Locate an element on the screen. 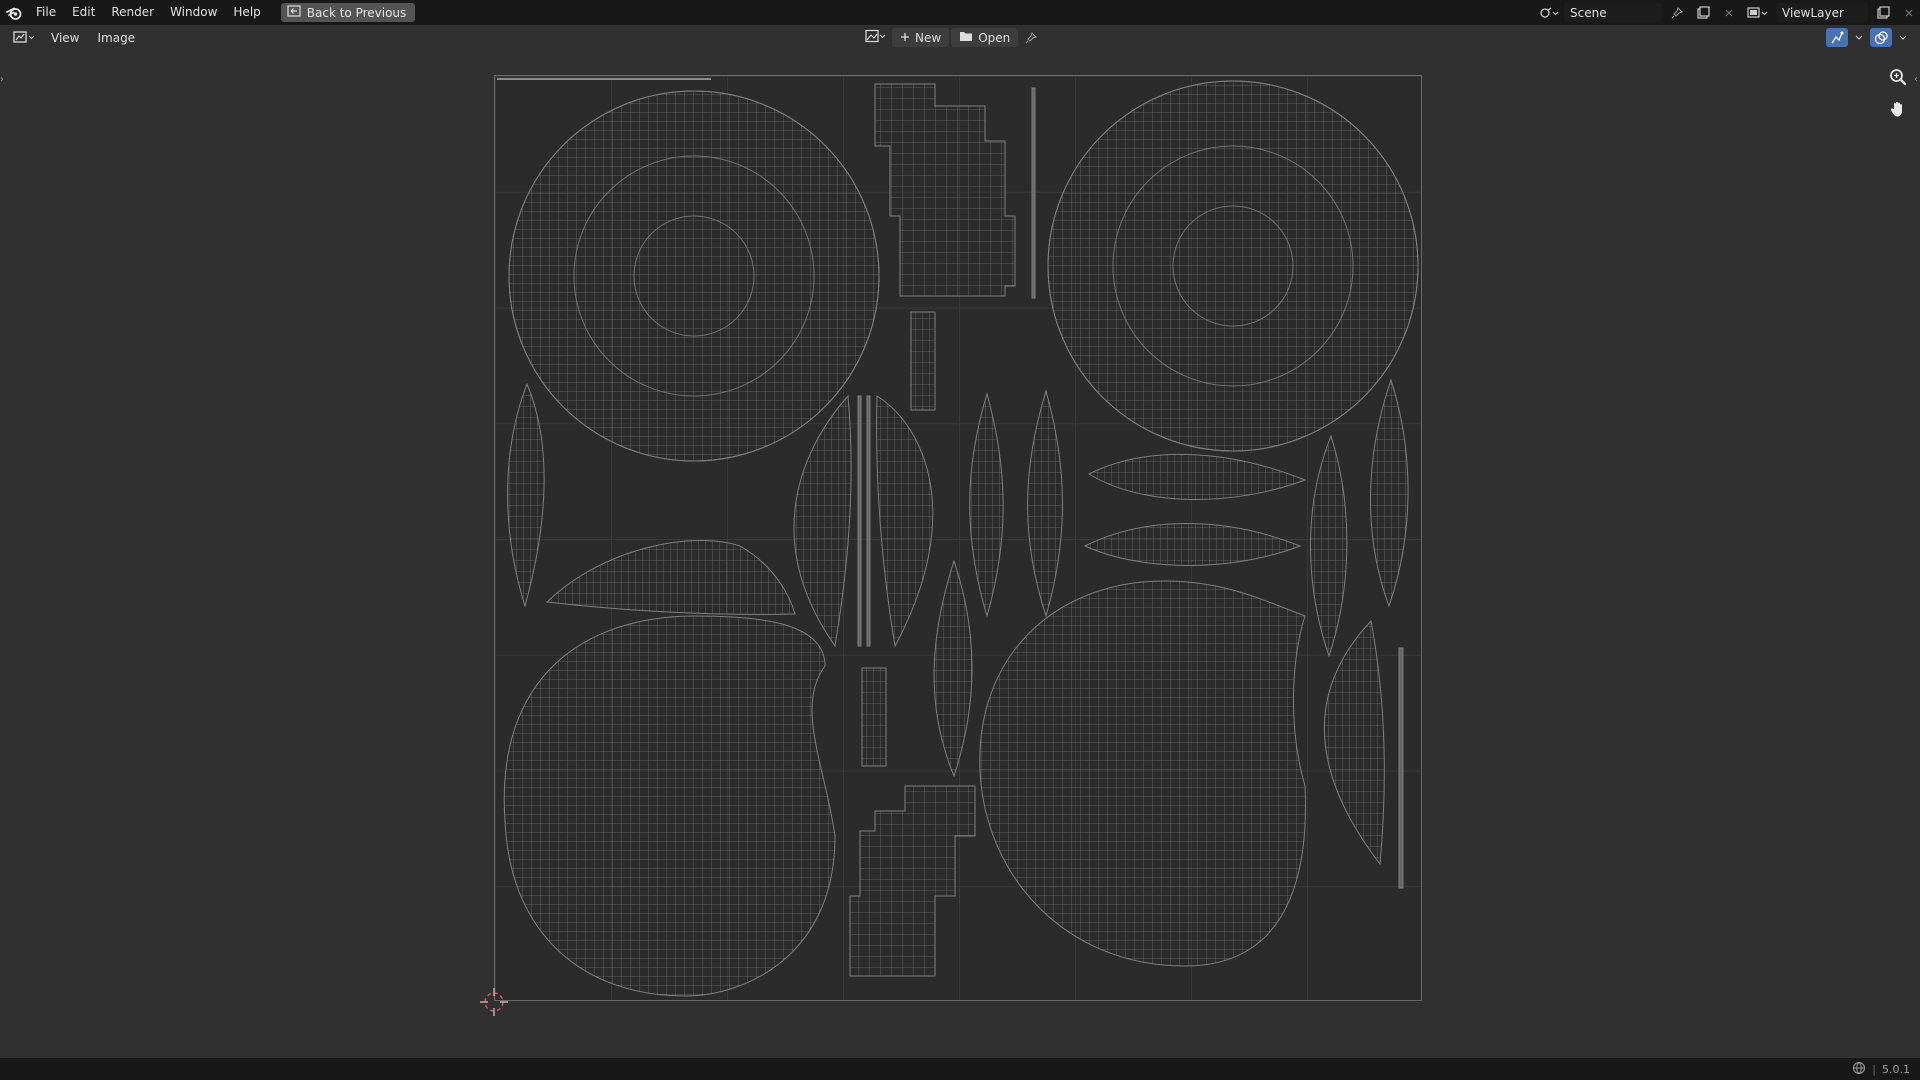  view-layer-field: ViewLayer is located at coordinates (1822, 12).